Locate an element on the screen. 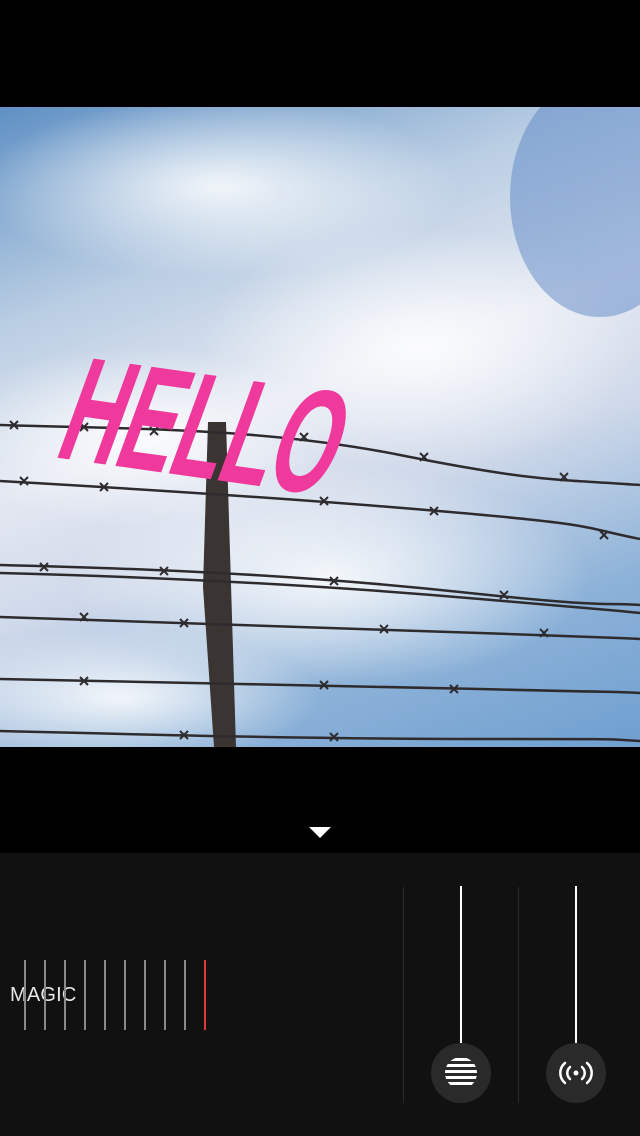 This screenshot has width=640, height=1136. slider-one-track is located at coordinates (461, 965).